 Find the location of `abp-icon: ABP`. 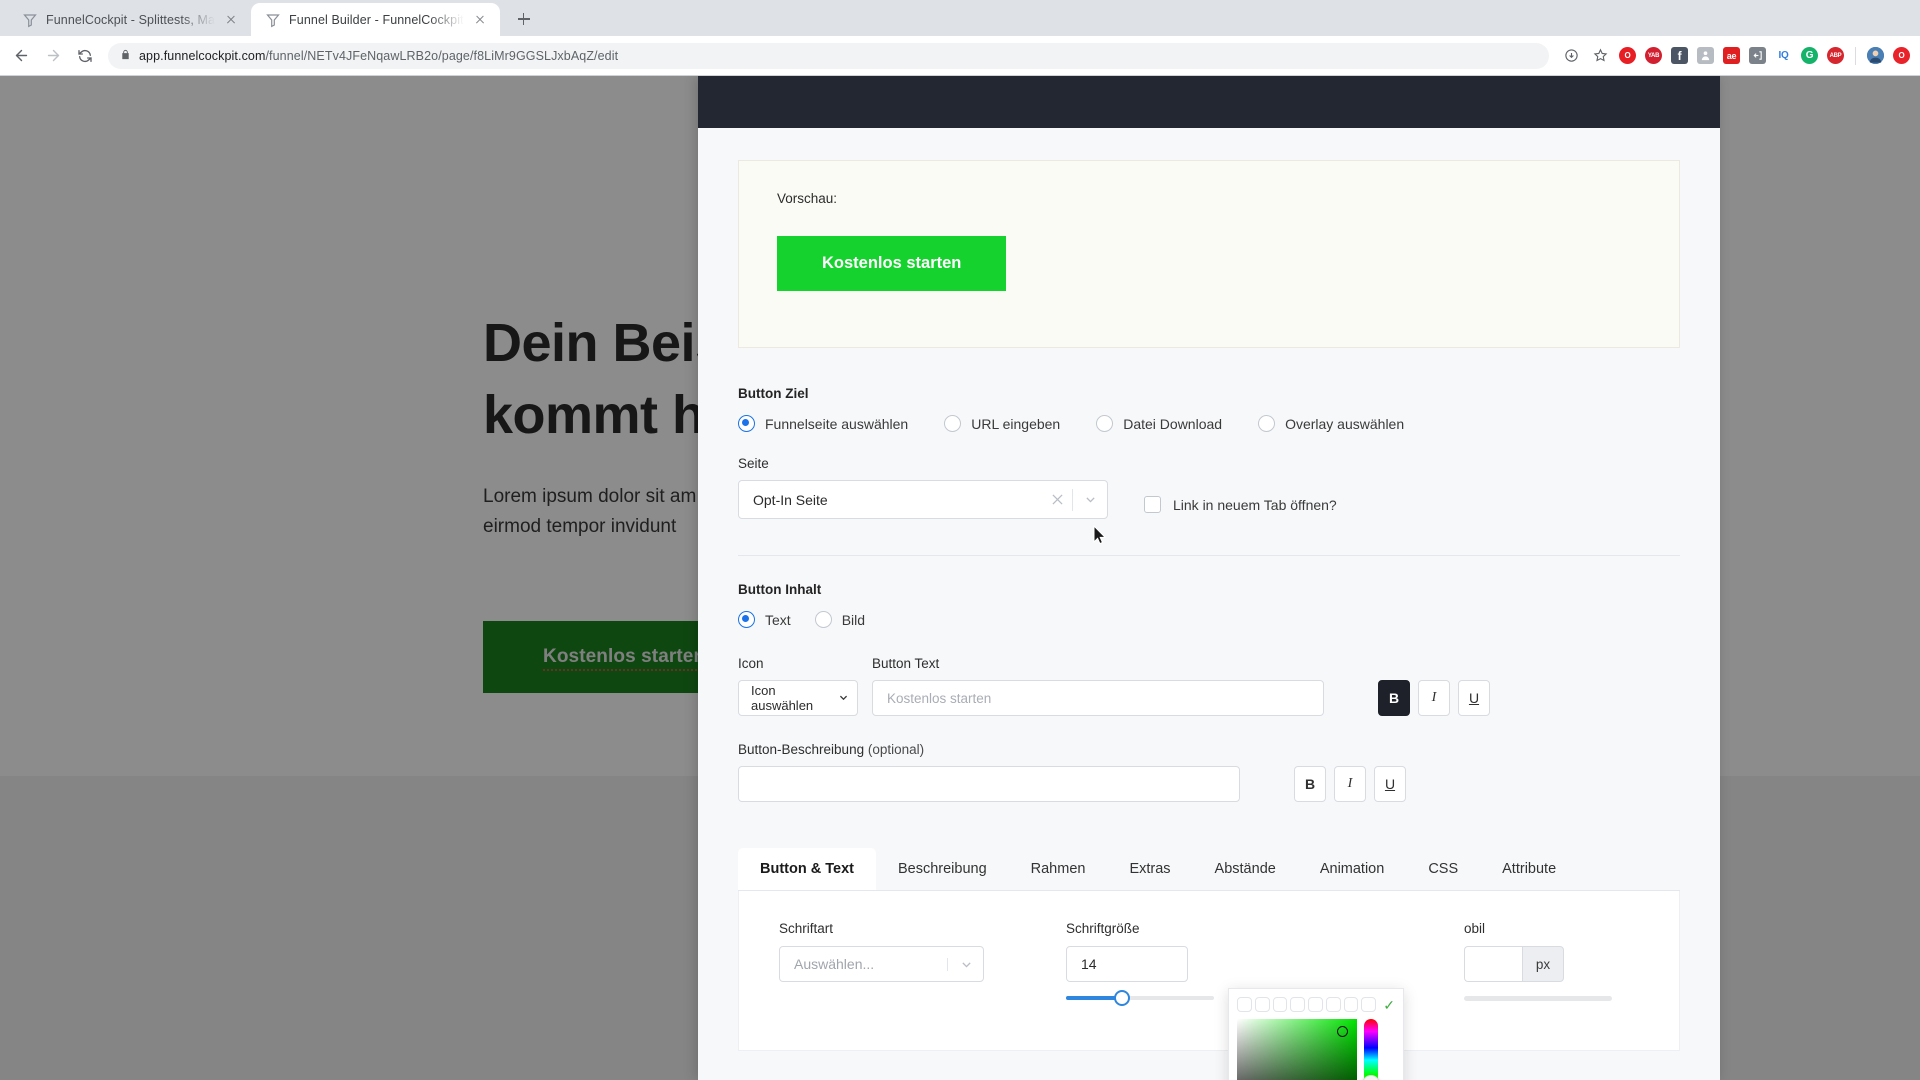

abp-icon: ABP is located at coordinates (1835, 55).